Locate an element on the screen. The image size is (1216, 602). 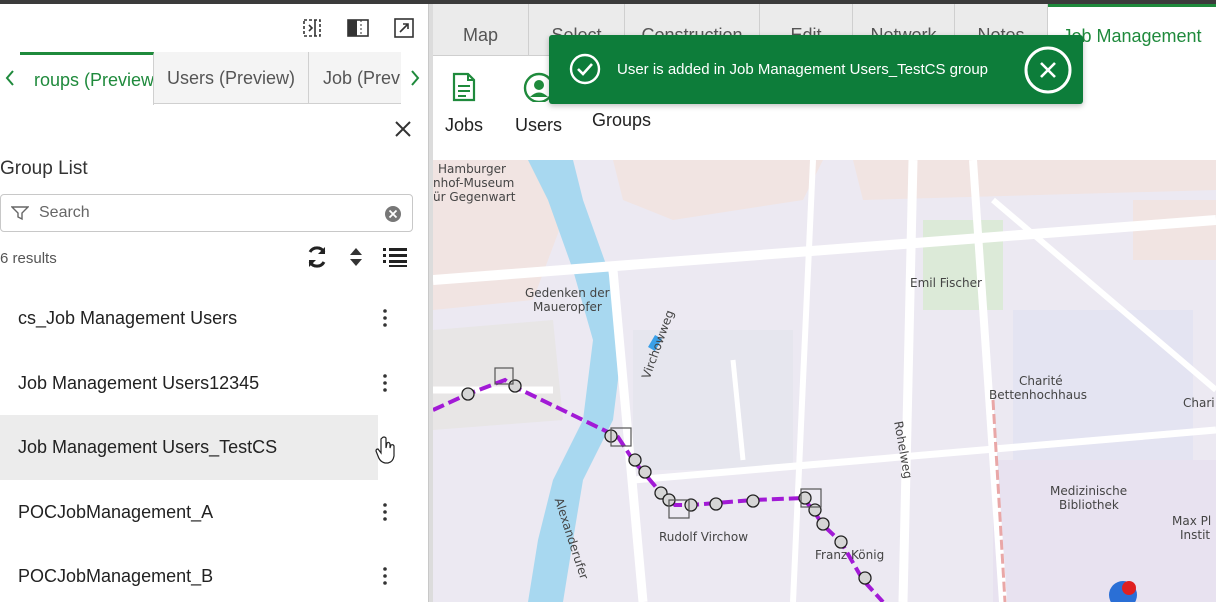
list-item: POCJobManagement_B is located at coordinates (214, 573).